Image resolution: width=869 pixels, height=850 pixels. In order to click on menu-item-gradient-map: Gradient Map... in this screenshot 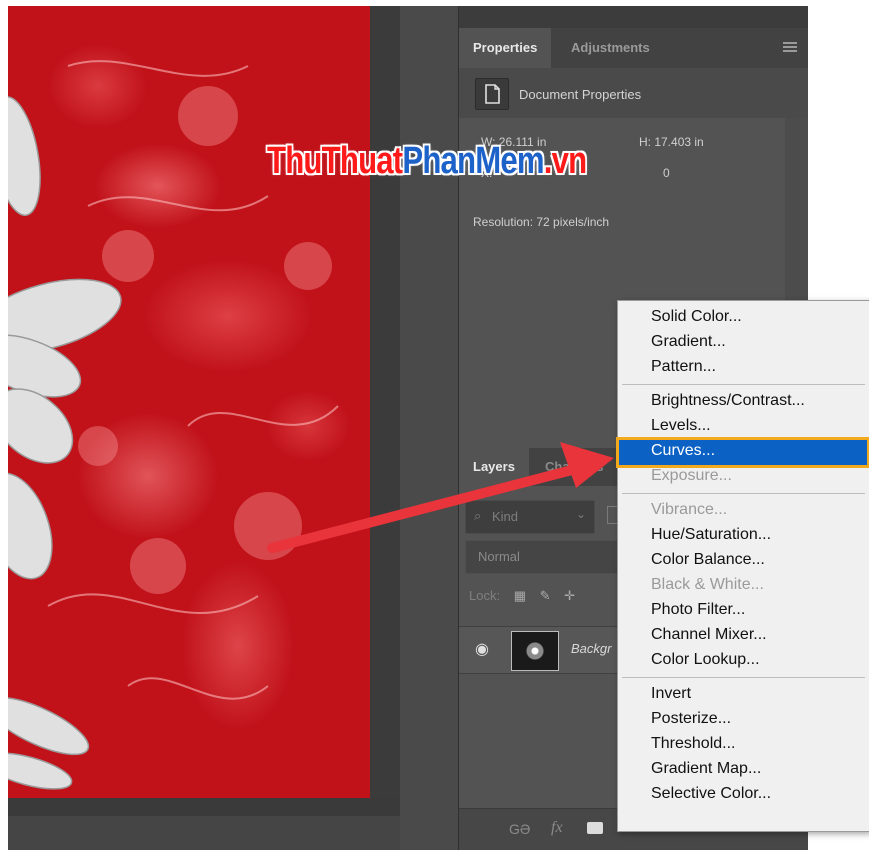, I will do `click(743, 770)`.